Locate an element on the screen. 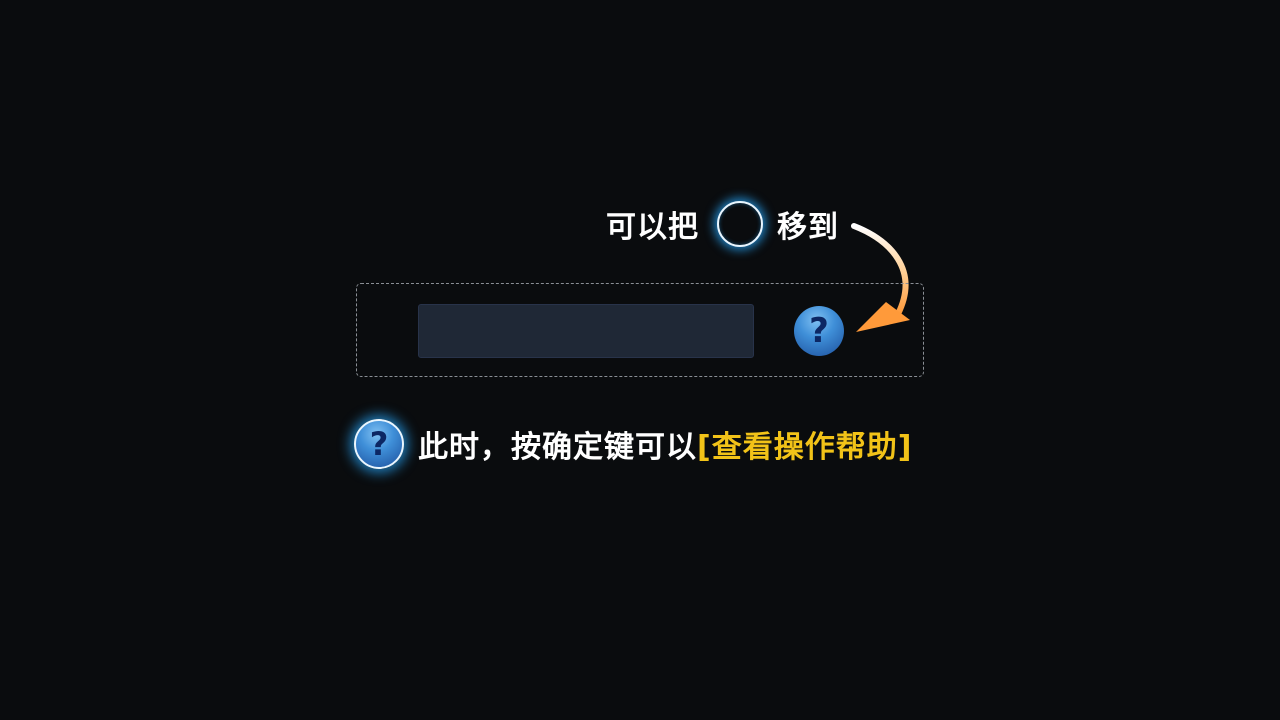 This screenshot has height=720, width=1280. help-link-highlight: [查看操作帮助] is located at coordinates (805, 447).